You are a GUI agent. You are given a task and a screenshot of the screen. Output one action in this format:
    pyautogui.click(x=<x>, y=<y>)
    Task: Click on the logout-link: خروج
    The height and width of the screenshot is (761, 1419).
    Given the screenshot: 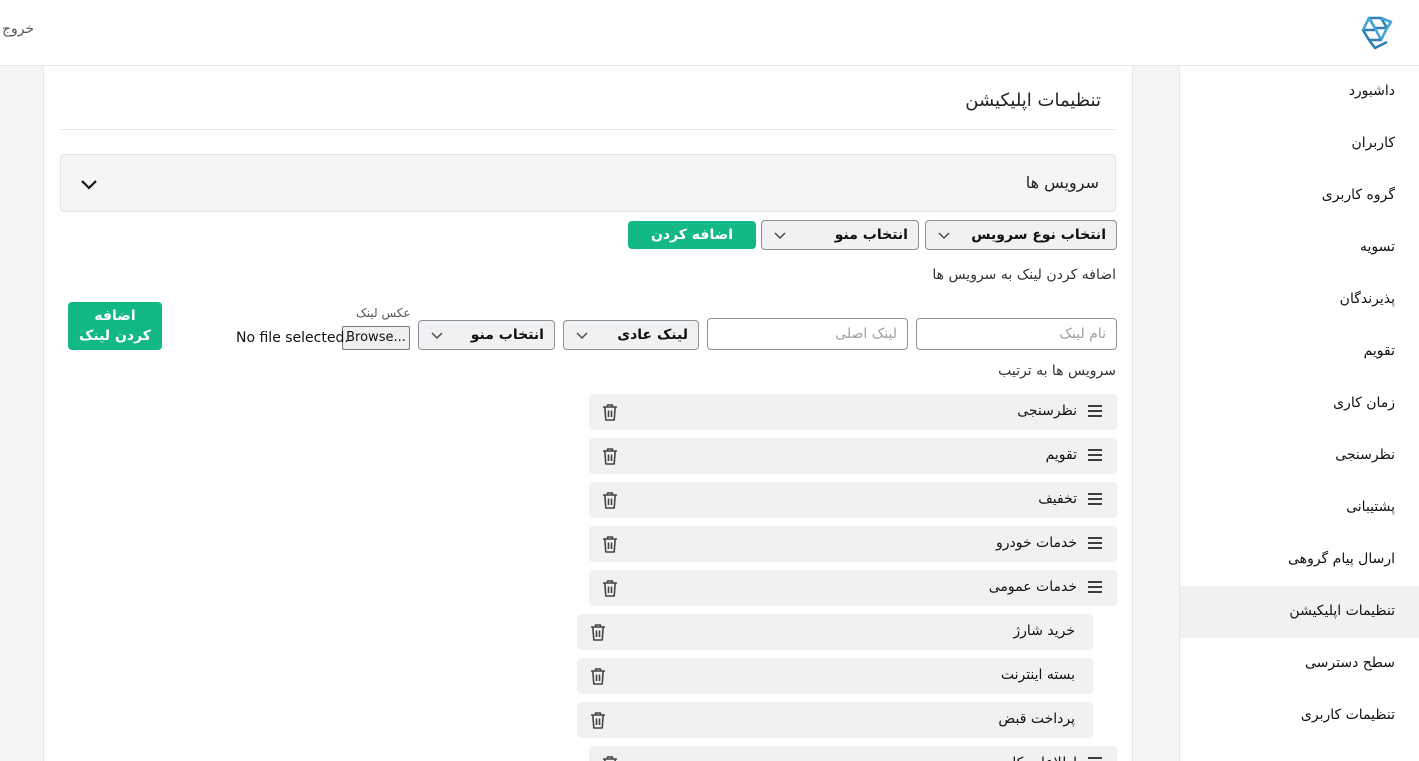 What is the action you would take?
    pyautogui.click(x=18, y=29)
    